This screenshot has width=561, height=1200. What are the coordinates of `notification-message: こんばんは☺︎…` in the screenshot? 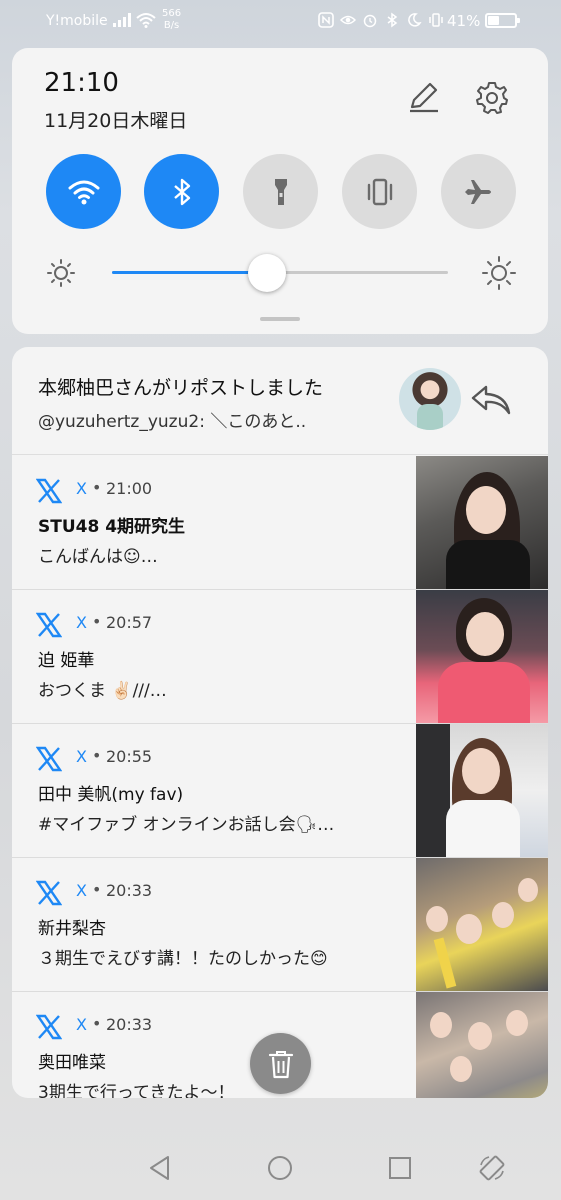 It's located at (98, 557).